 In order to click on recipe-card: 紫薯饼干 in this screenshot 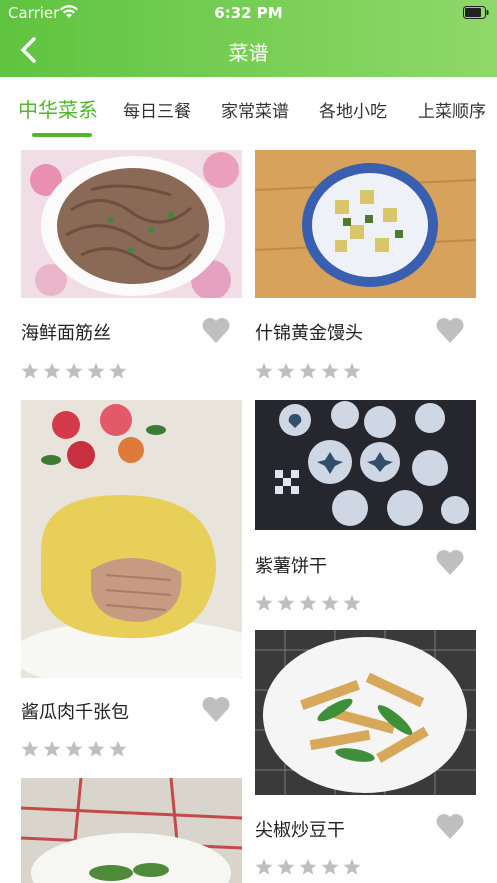, I will do `click(365, 510)`.